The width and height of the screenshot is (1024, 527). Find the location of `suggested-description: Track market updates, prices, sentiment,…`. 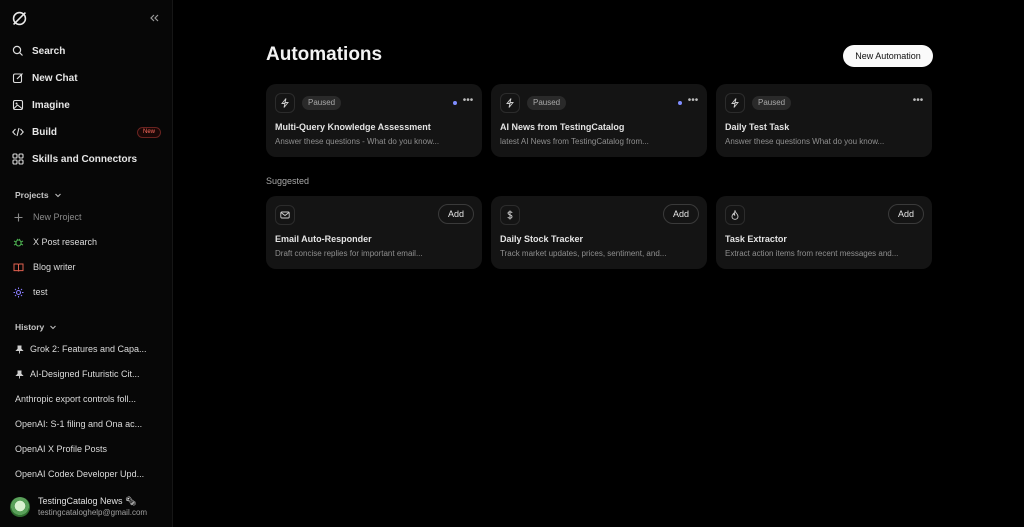

suggested-description: Track market updates, prices, sentiment,… is located at coordinates (583, 253).